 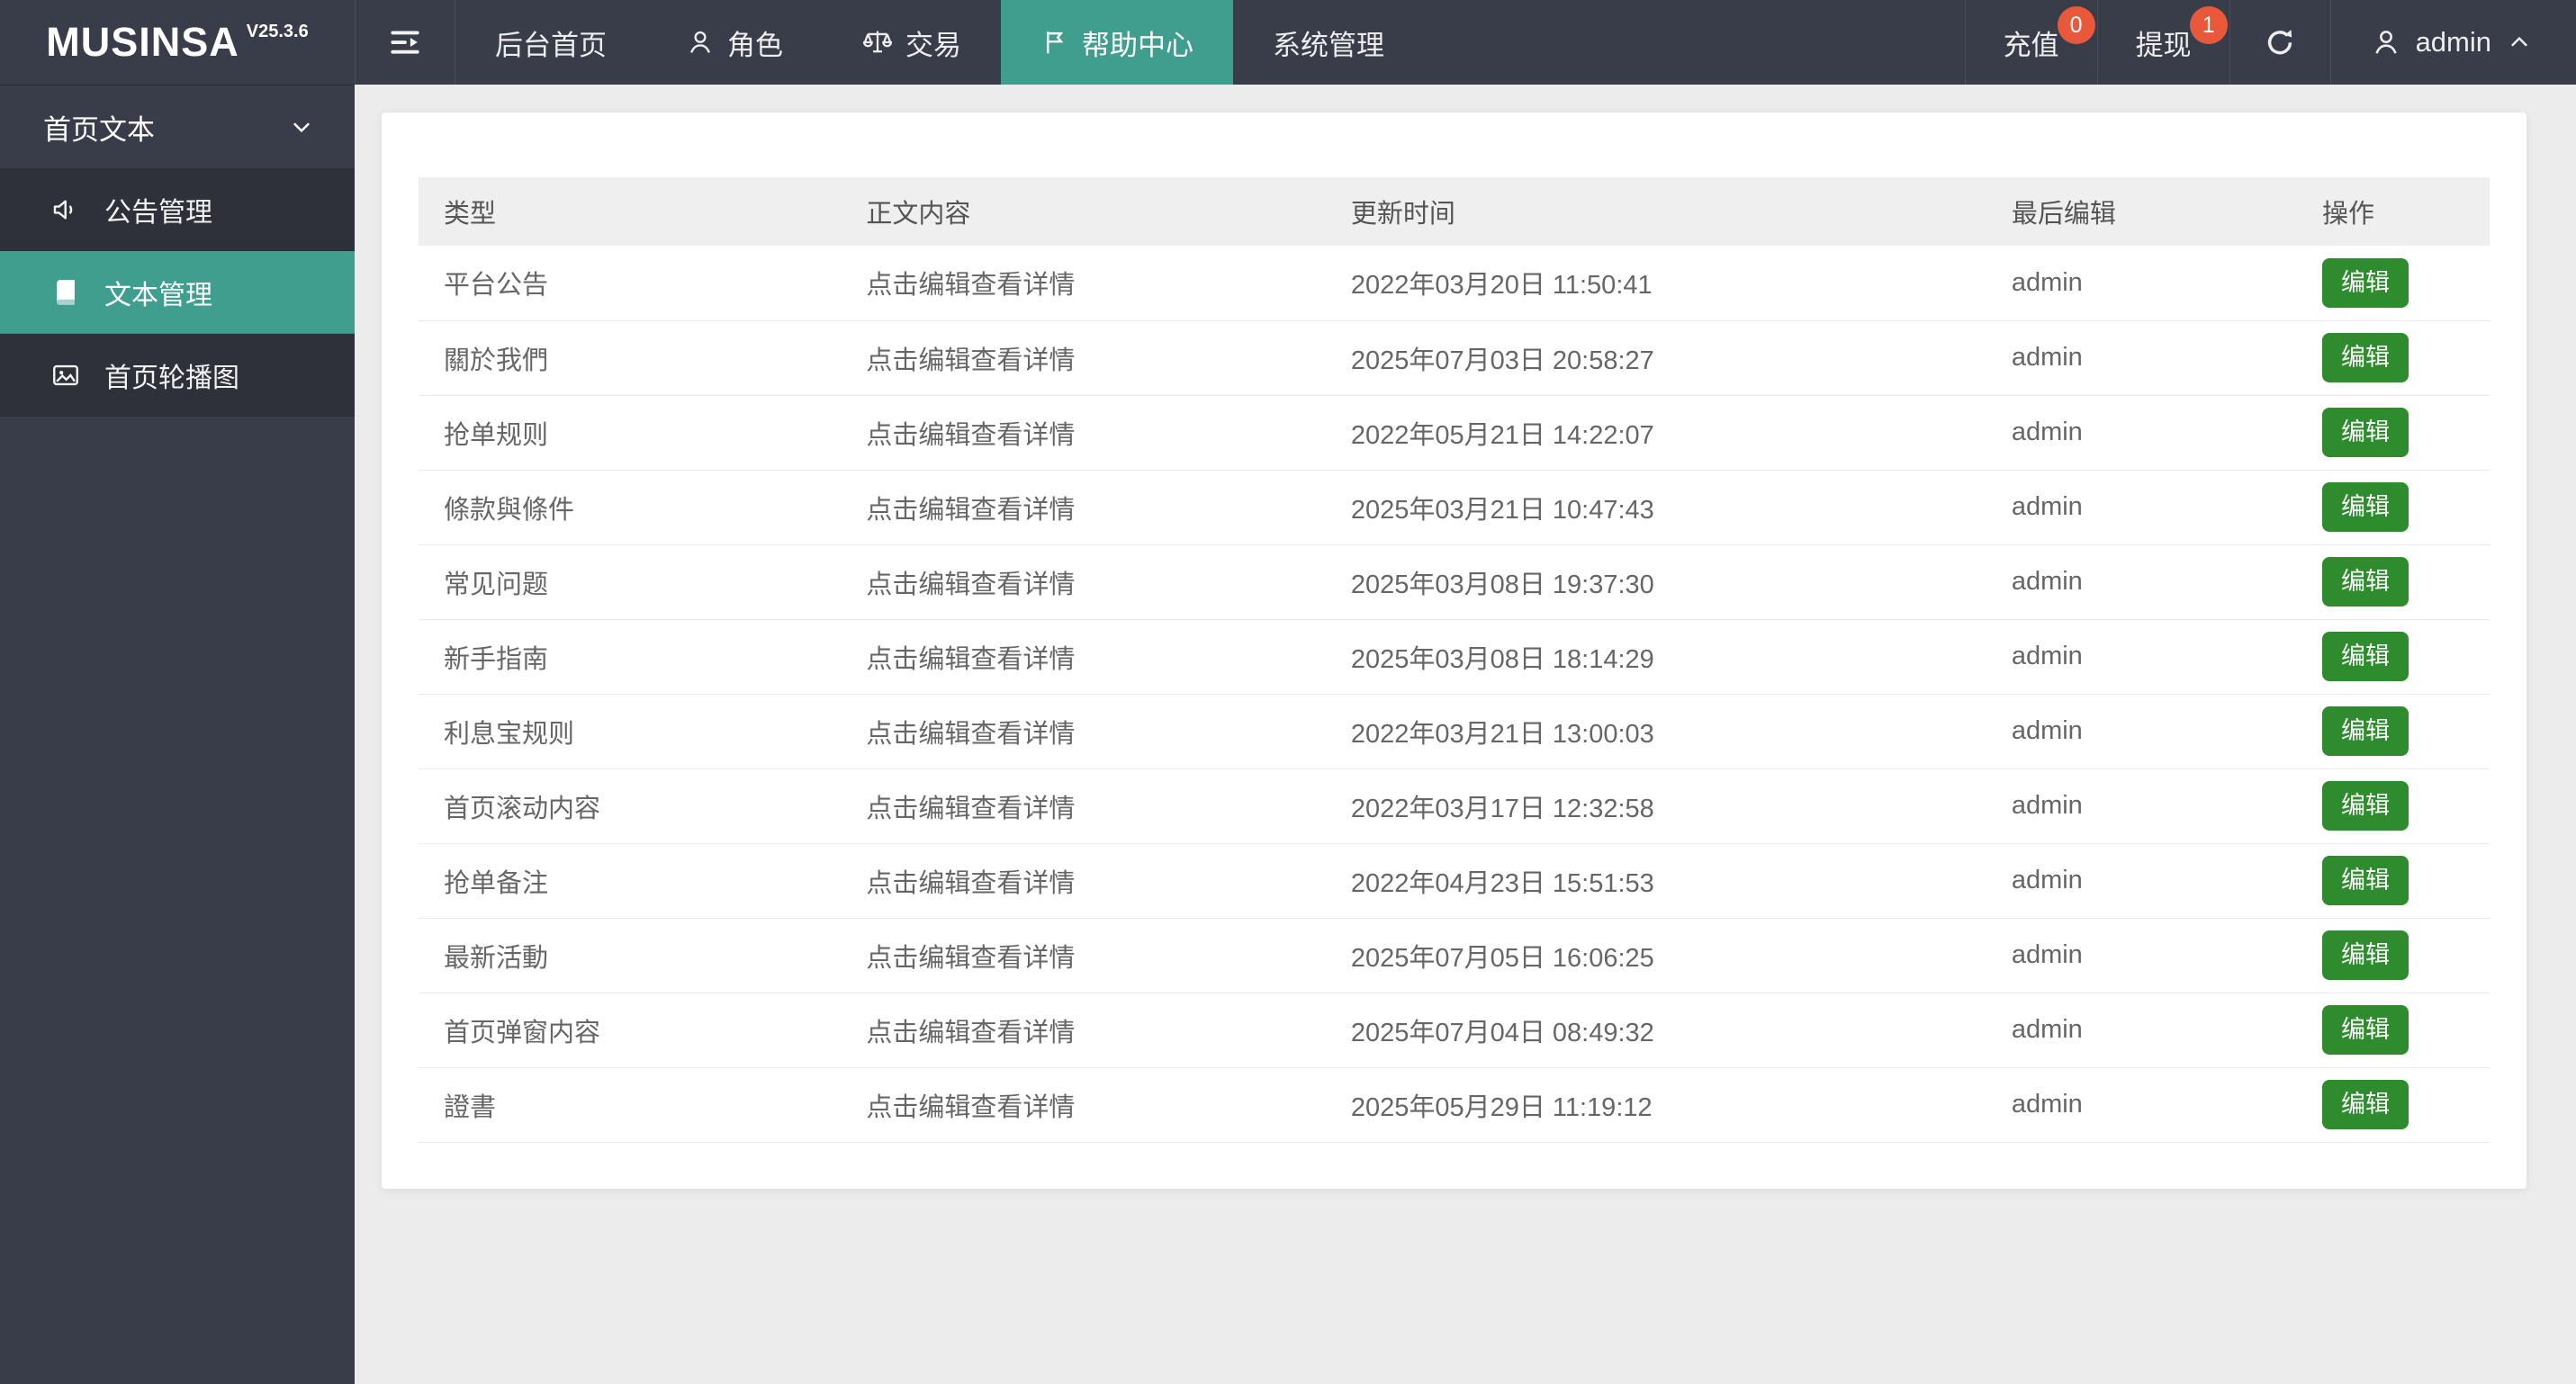 I want to click on sidebar-item-text-management: 文本管理, so click(x=177, y=293).